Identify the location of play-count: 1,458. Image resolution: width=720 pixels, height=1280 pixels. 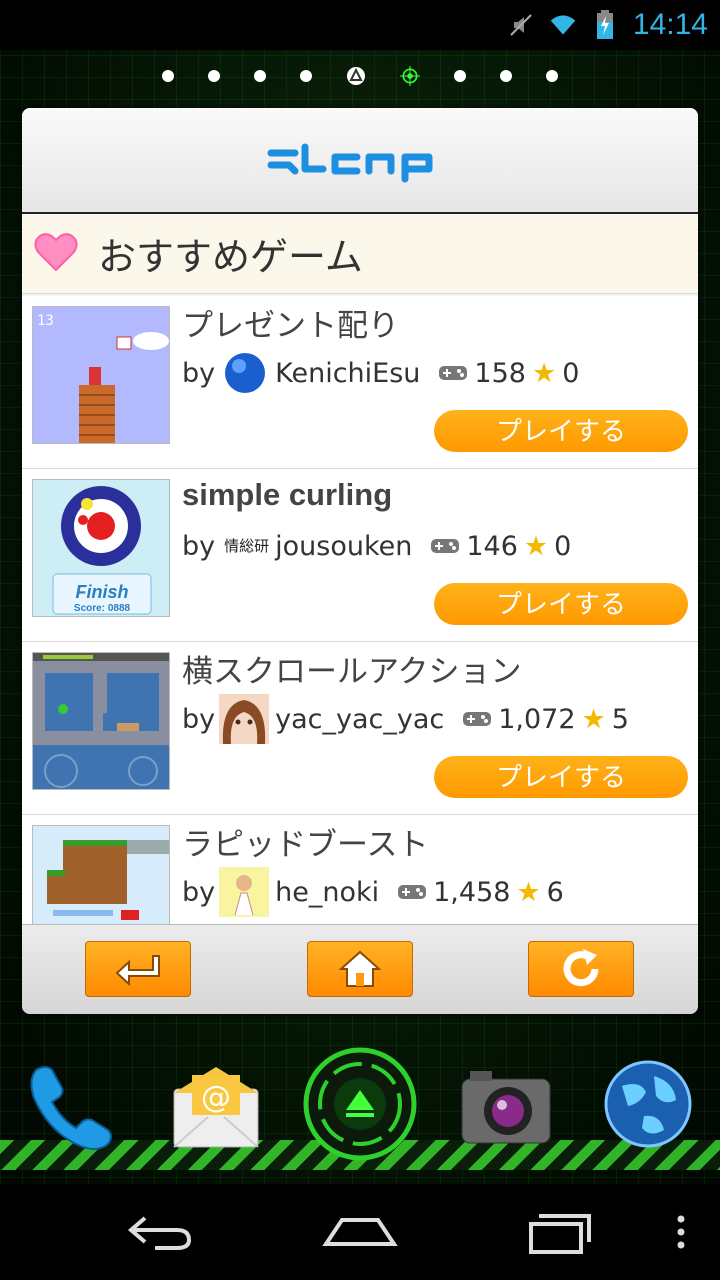
(472, 892).